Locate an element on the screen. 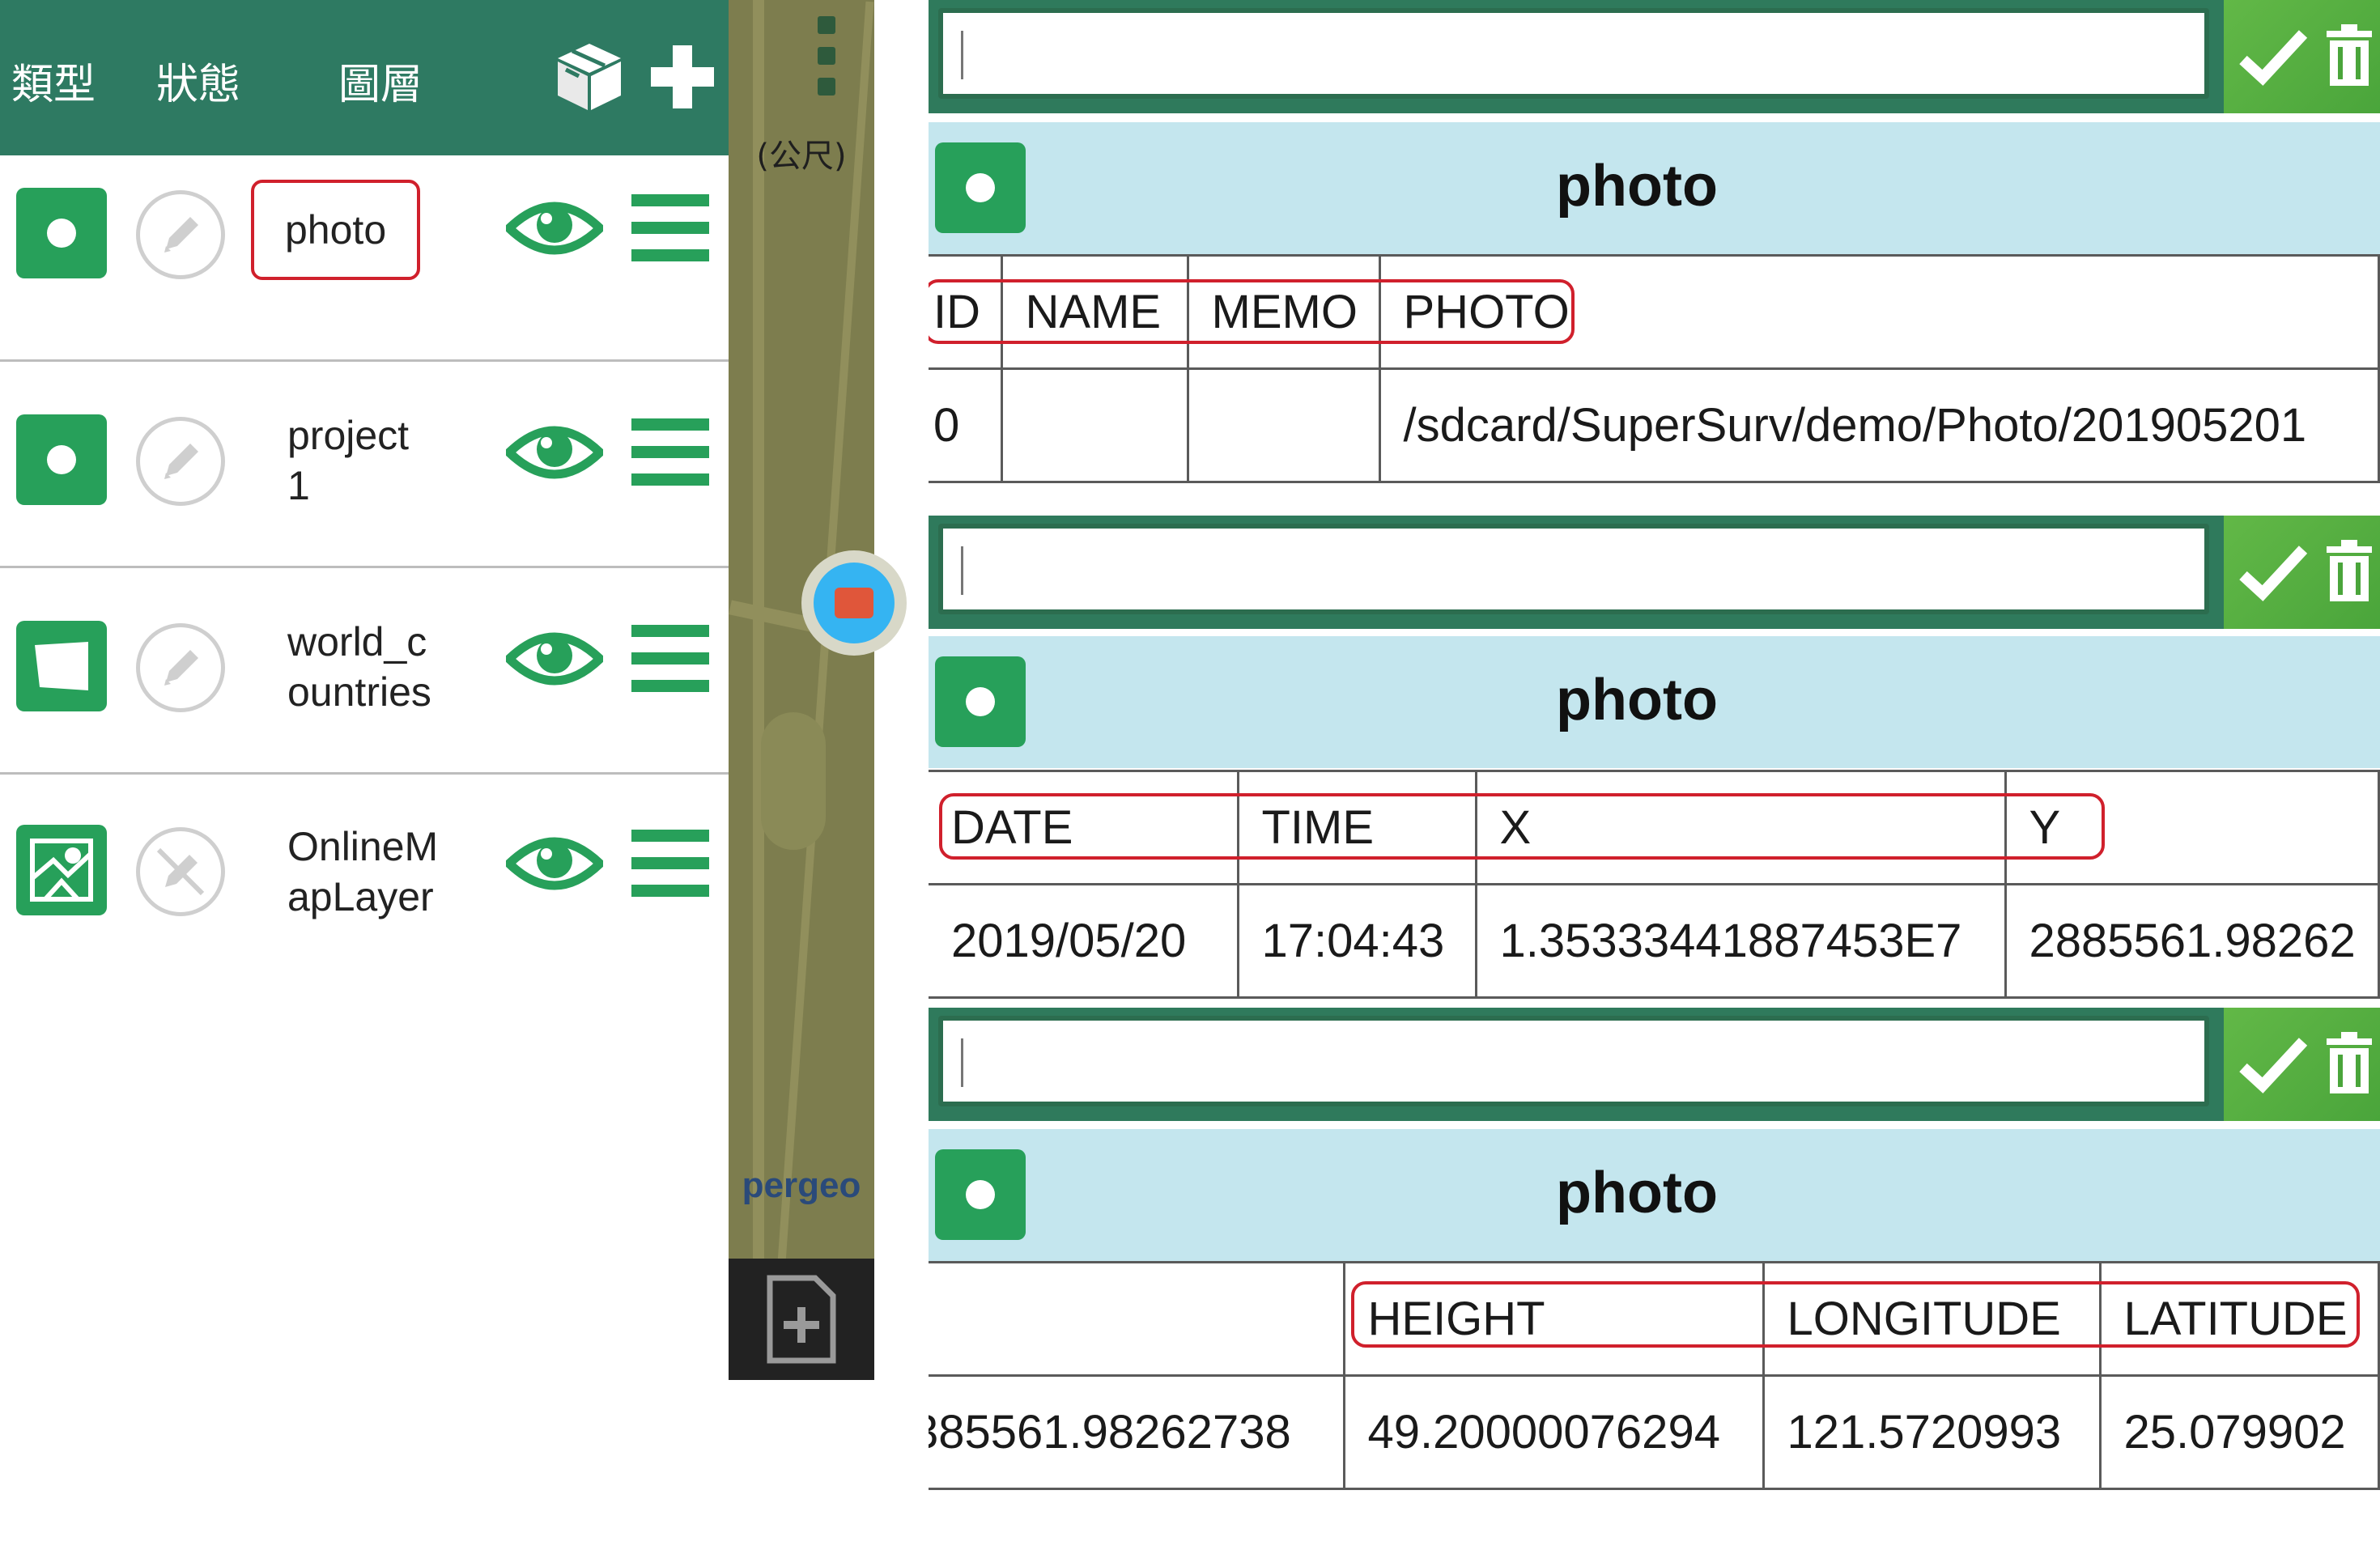 Image resolution: width=2380 pixels, height=1554 pixels. table-header-row: ID NAME MEMO PHOTO is located at coordinates (1655, 312).